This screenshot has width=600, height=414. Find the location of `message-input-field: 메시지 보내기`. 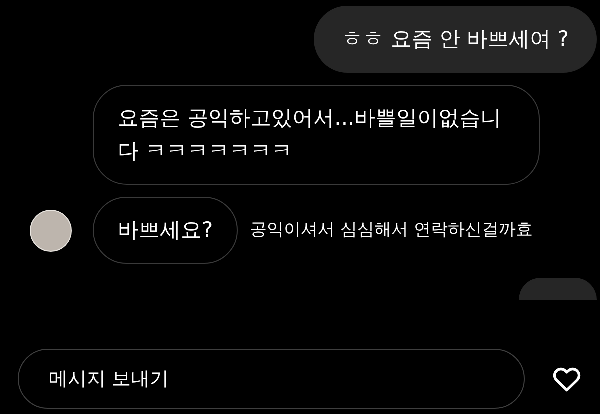

message-input-field: 메시지 보내기 is located at coordinates (271, 379).